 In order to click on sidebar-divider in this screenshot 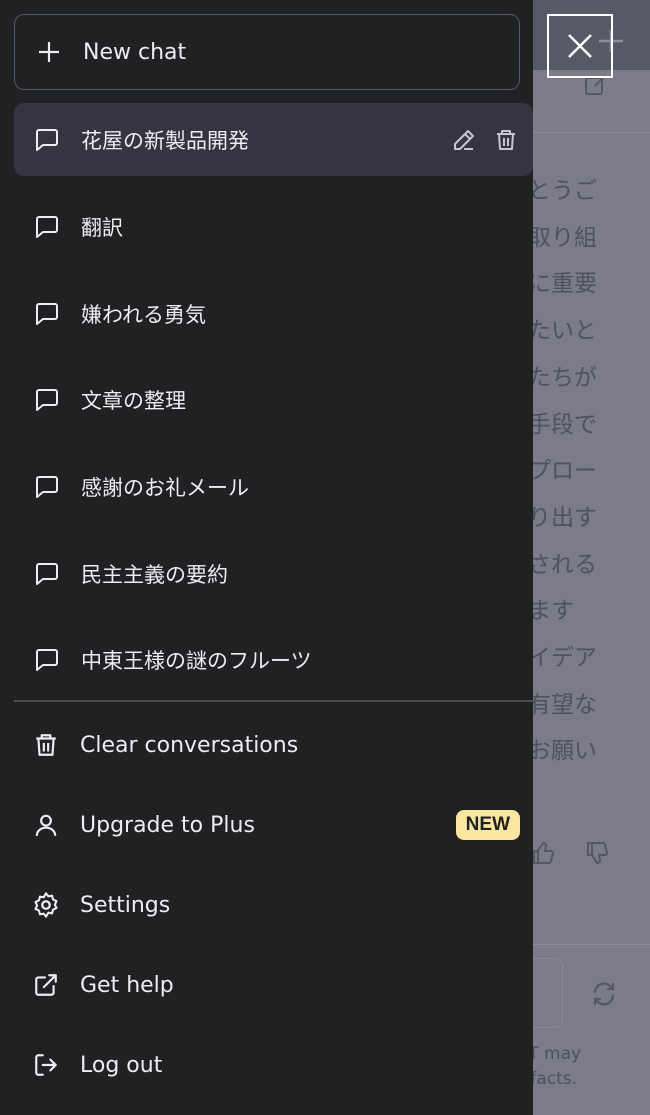, I will do `click(273, 701)`.